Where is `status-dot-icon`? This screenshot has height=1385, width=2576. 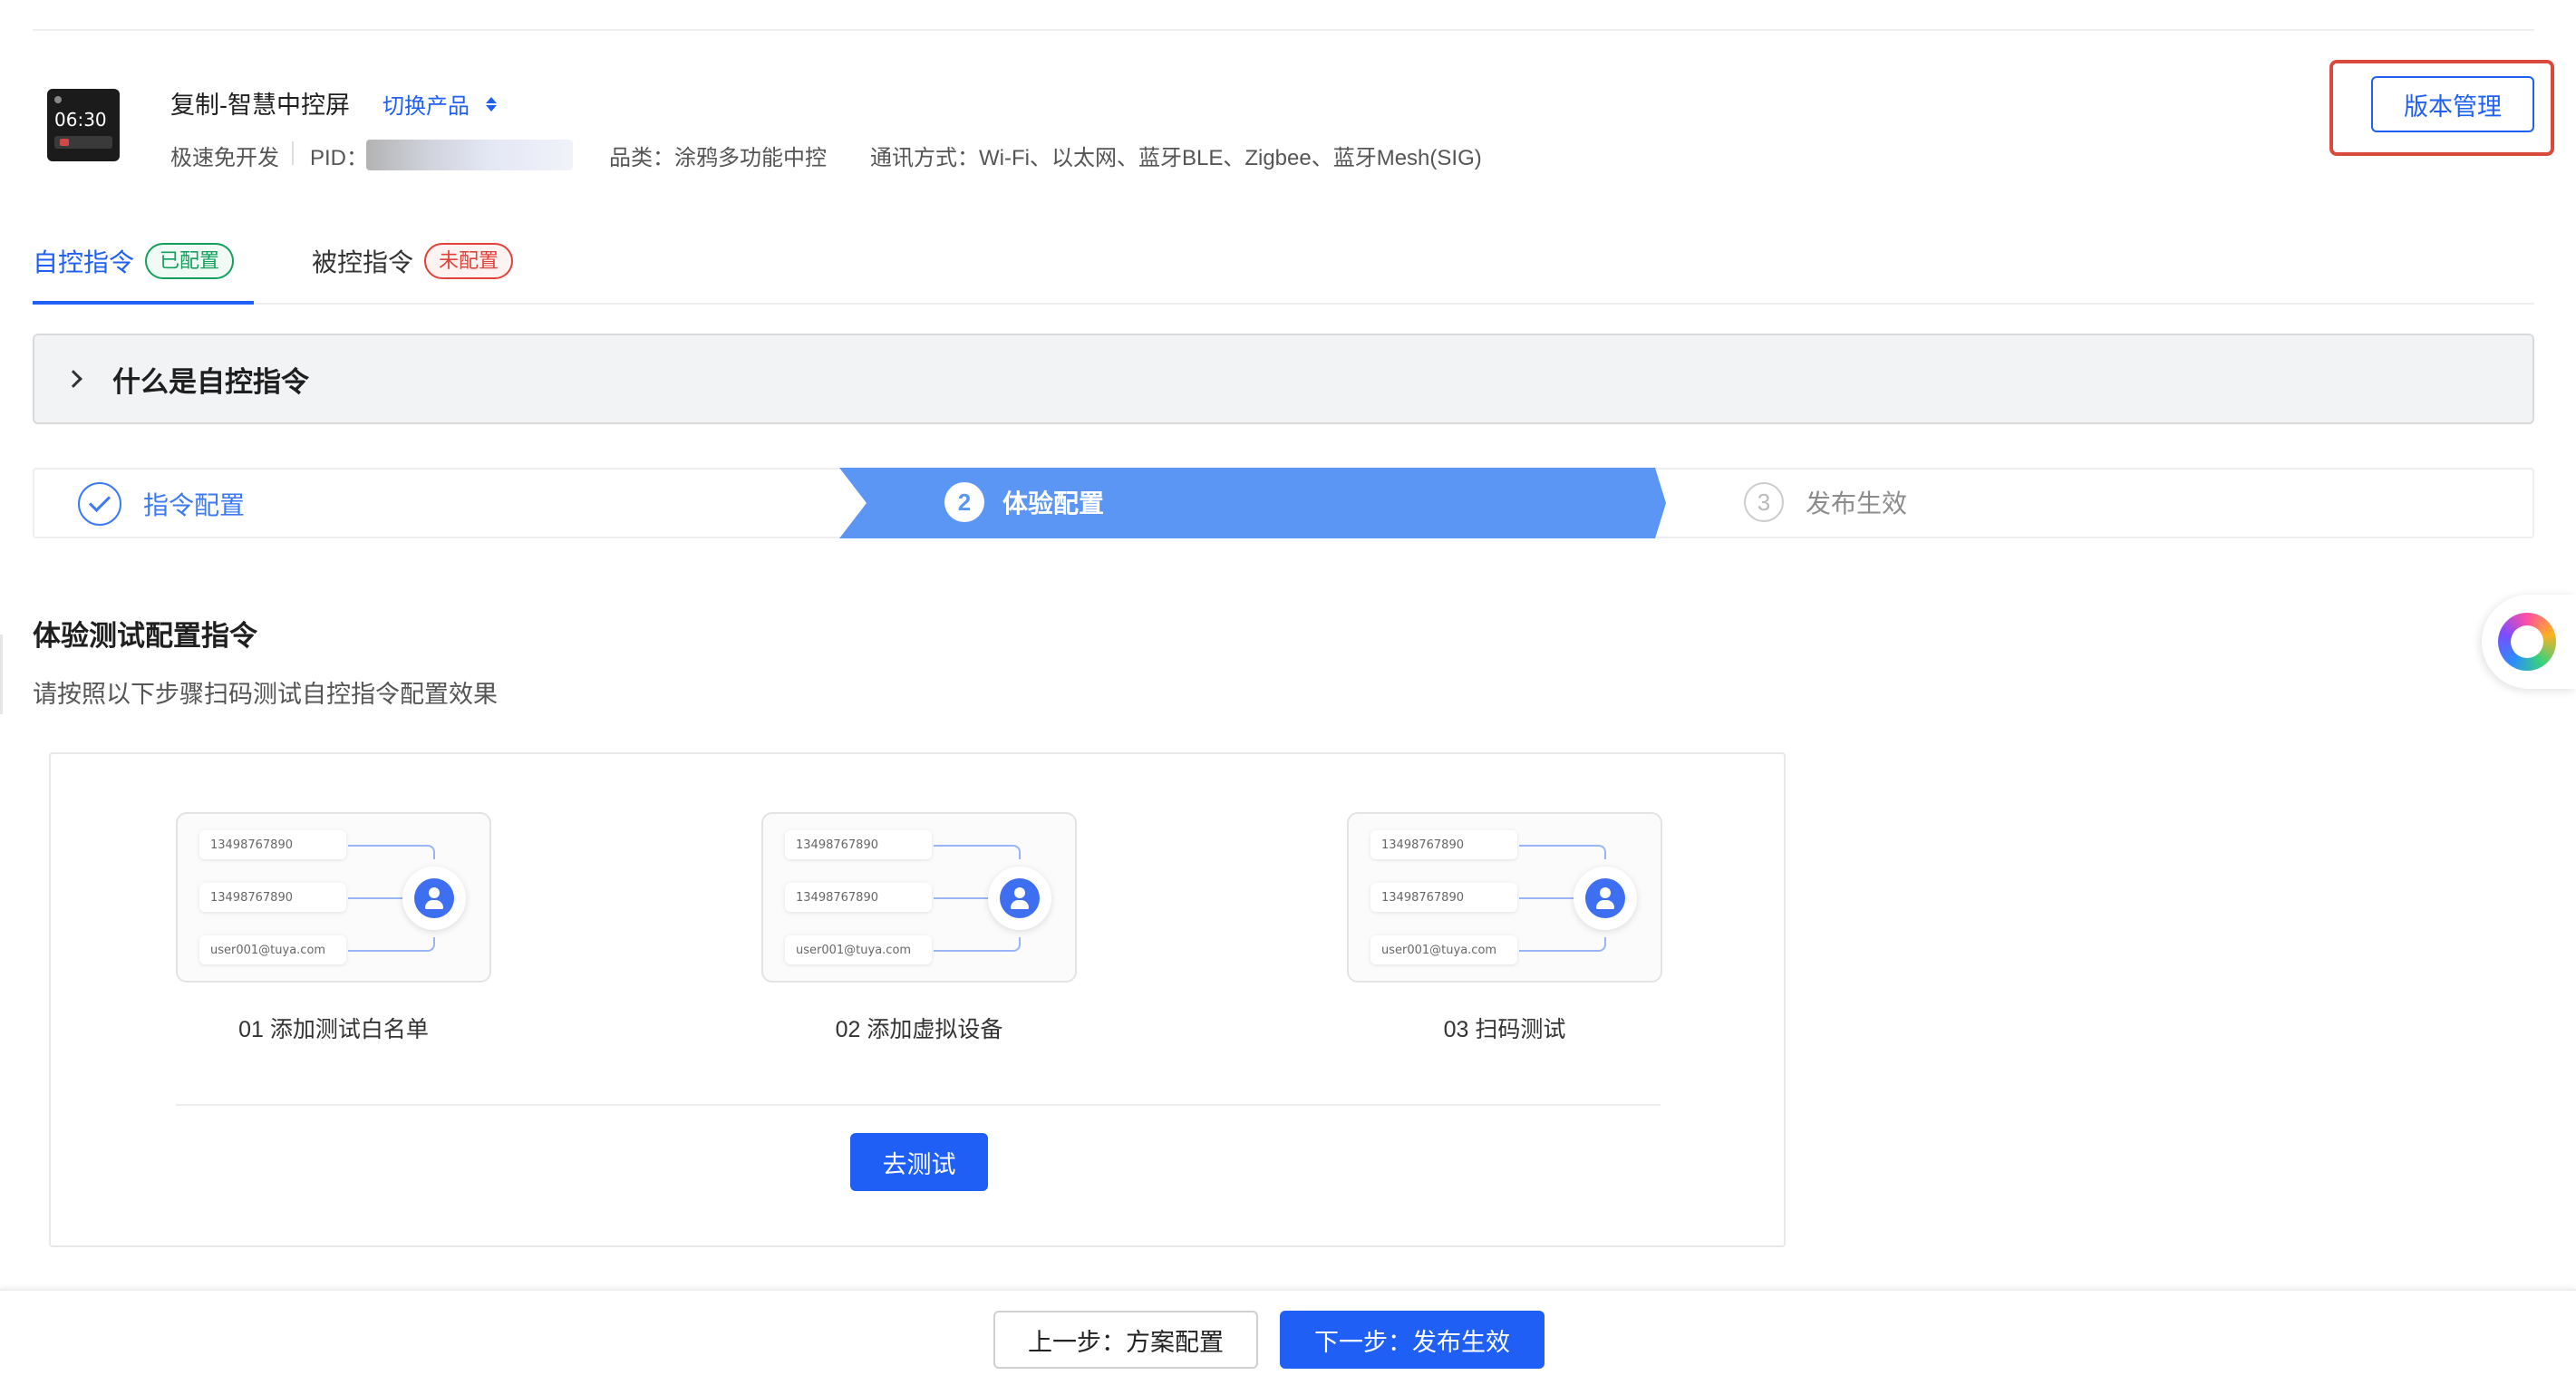
status-dot-icon is located at coordinates (58, 99).